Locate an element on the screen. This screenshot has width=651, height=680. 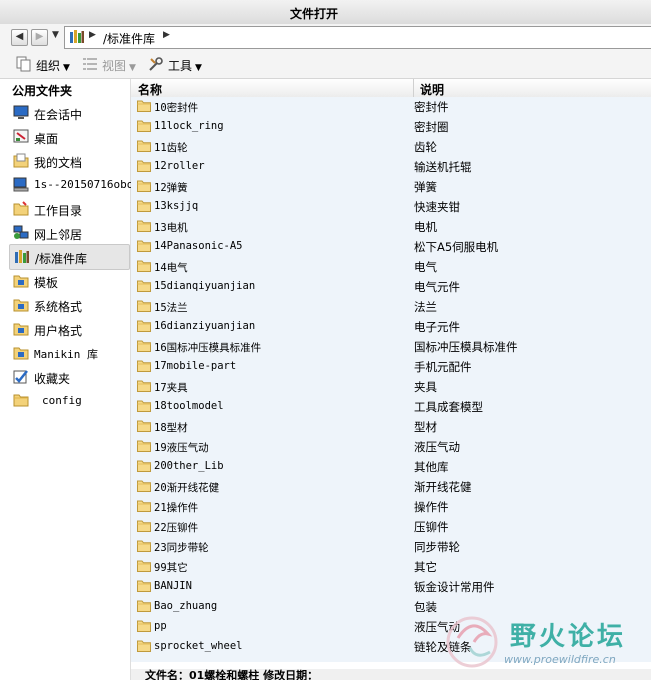
table-row: 16国标冲压模具标准件 国标冲压模具标准件 is located at coordinates (391, 347).